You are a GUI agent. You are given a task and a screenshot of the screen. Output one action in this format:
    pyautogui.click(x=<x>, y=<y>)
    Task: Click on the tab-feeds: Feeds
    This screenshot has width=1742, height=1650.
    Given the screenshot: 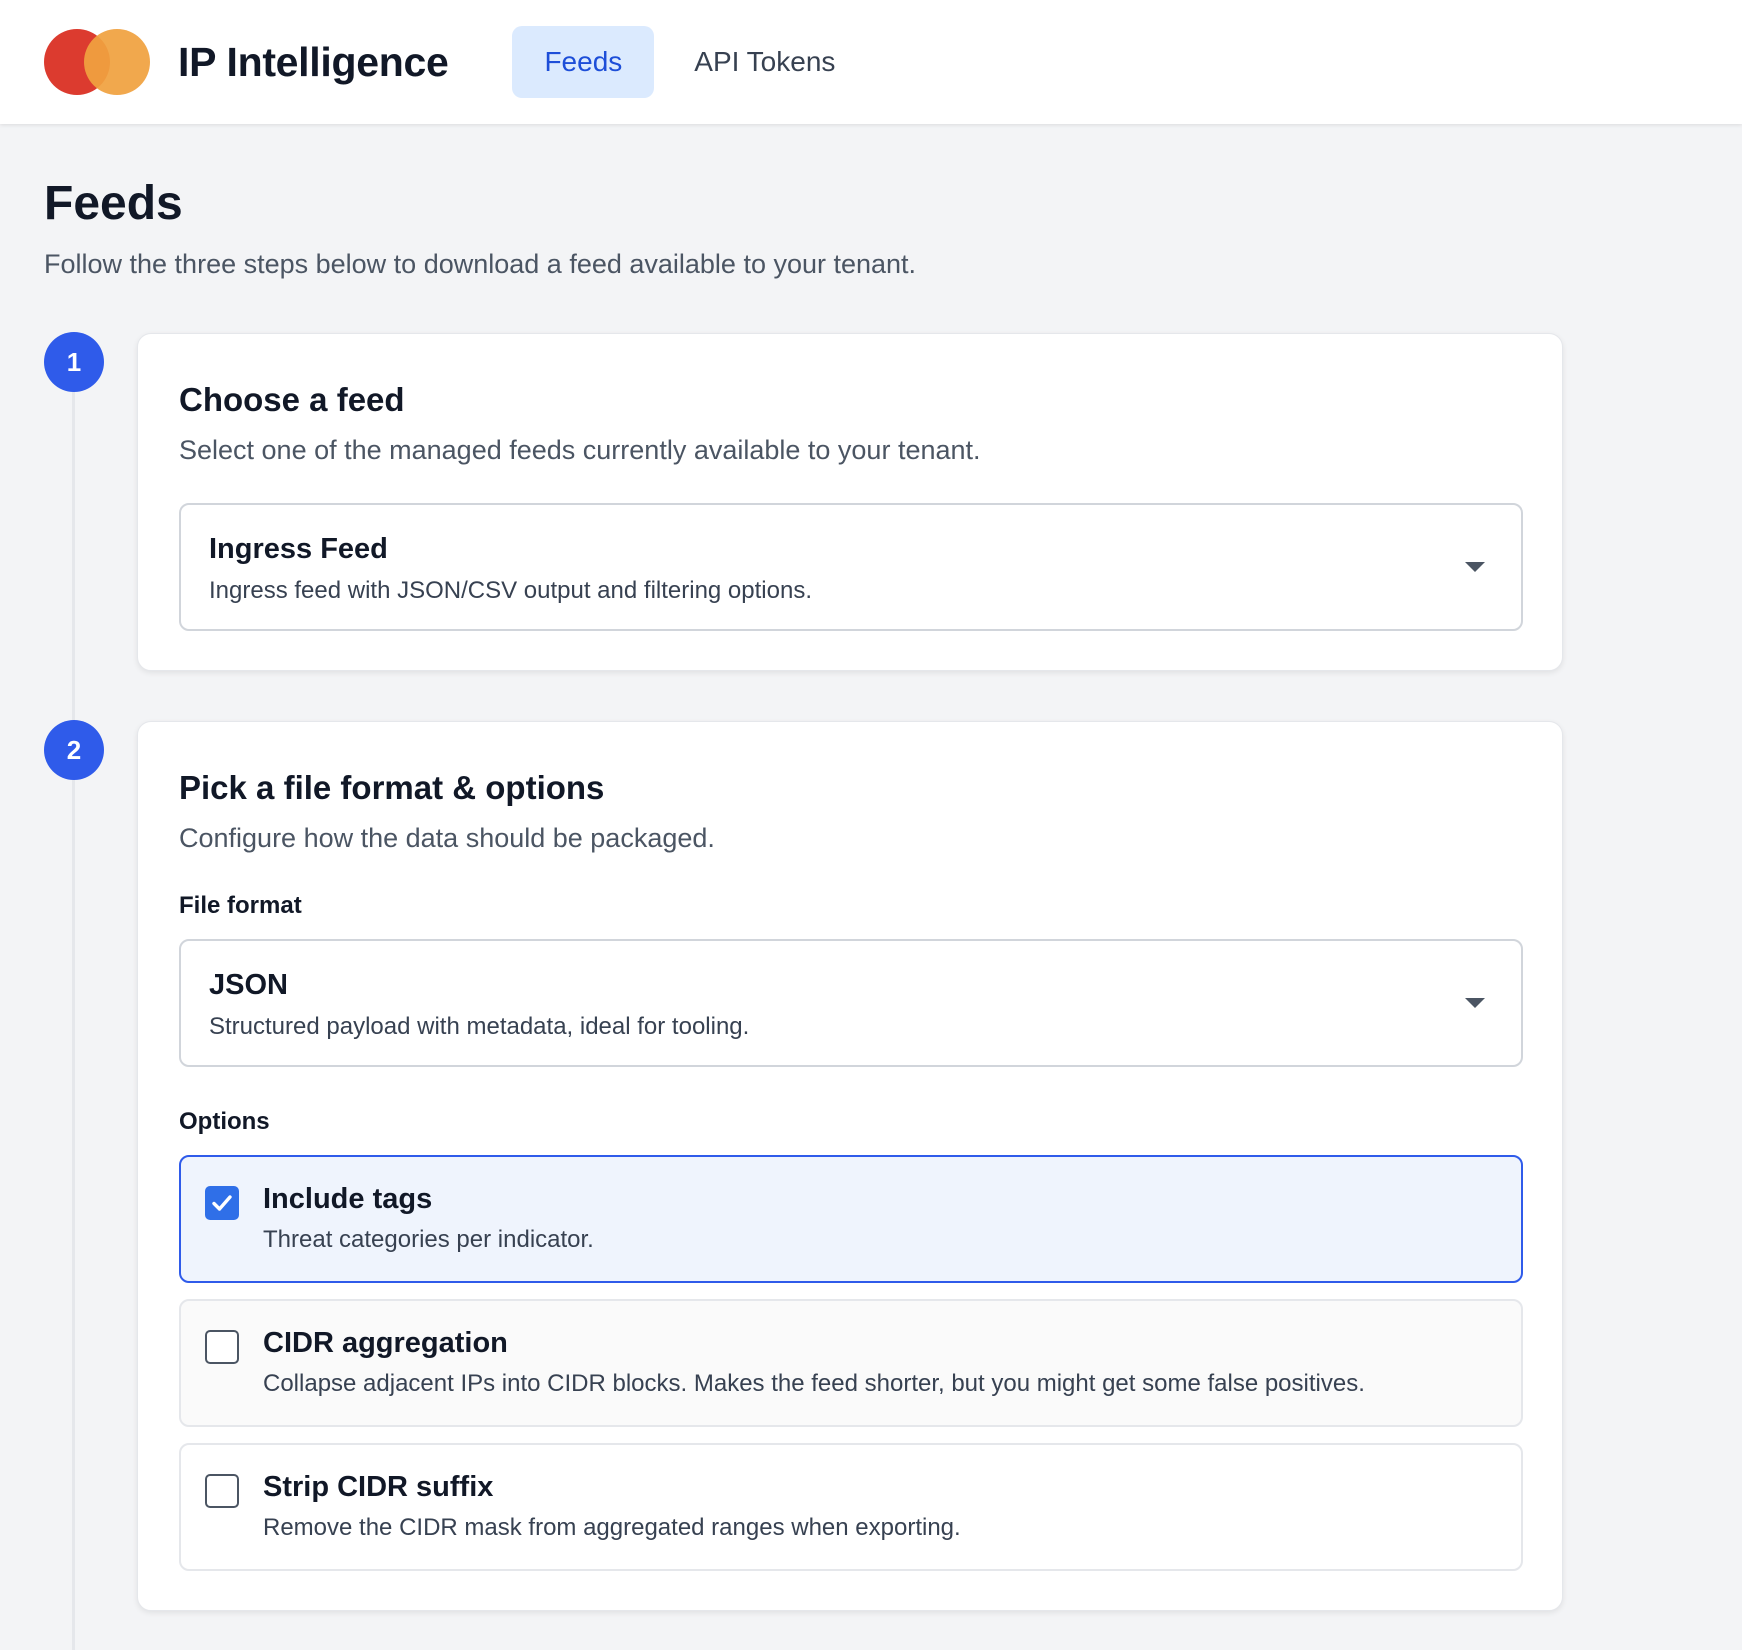 What is the action you would take?
    pyautogui.click(x=583, y=62)
    